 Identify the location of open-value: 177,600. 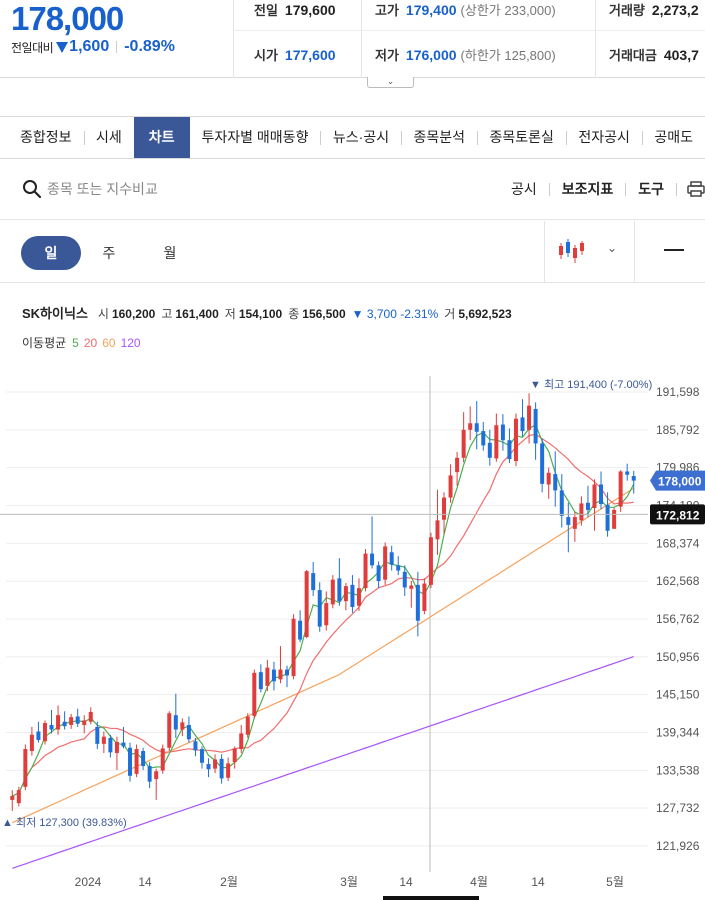
(310, 55).